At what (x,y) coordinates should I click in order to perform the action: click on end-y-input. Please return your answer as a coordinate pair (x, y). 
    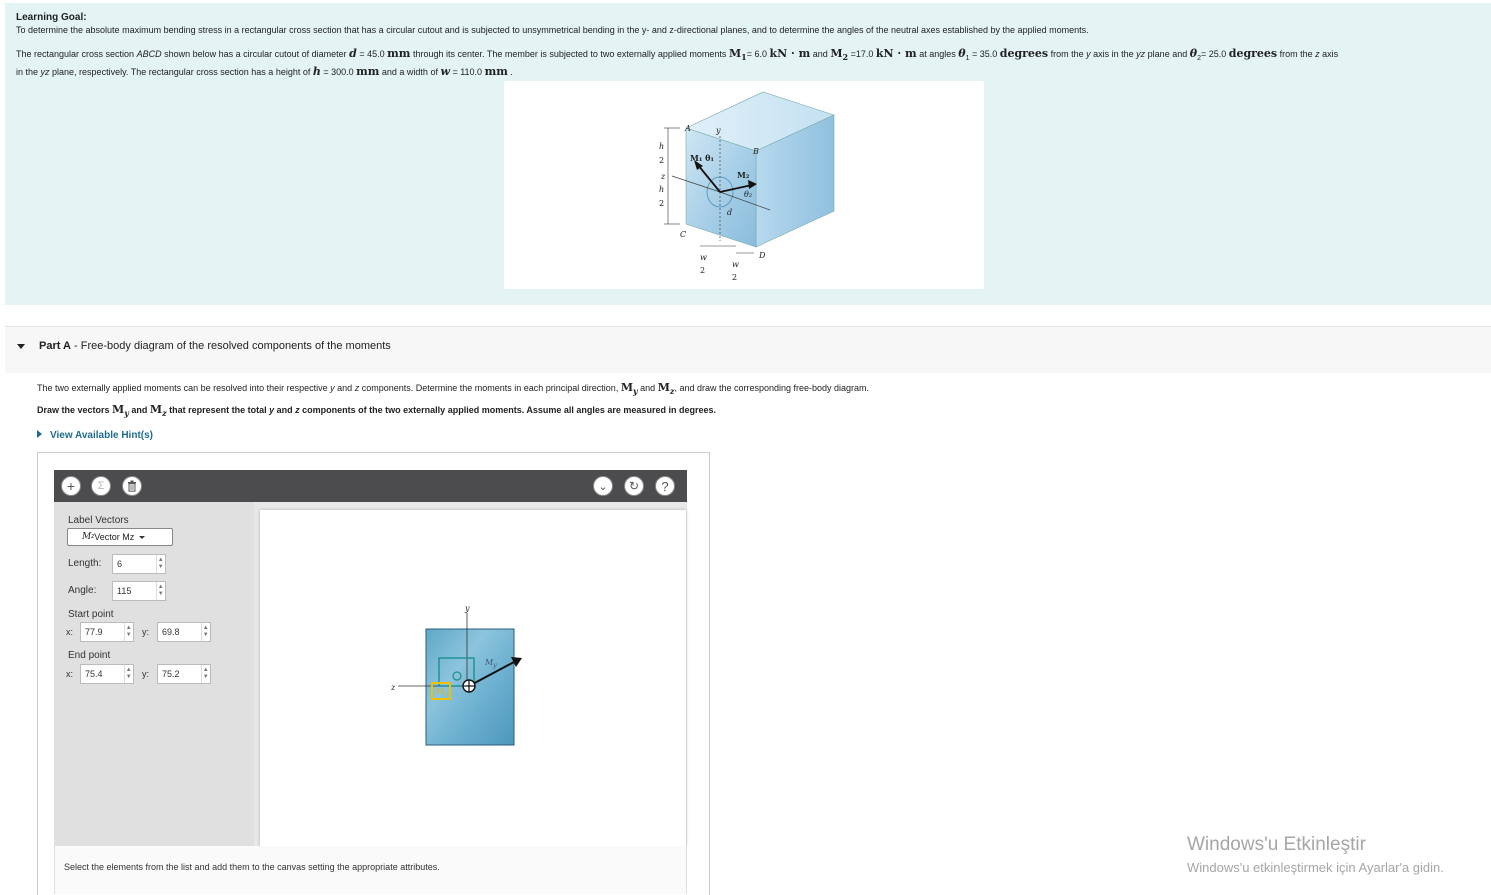
    Looking at the image, I should click on (179, 674).